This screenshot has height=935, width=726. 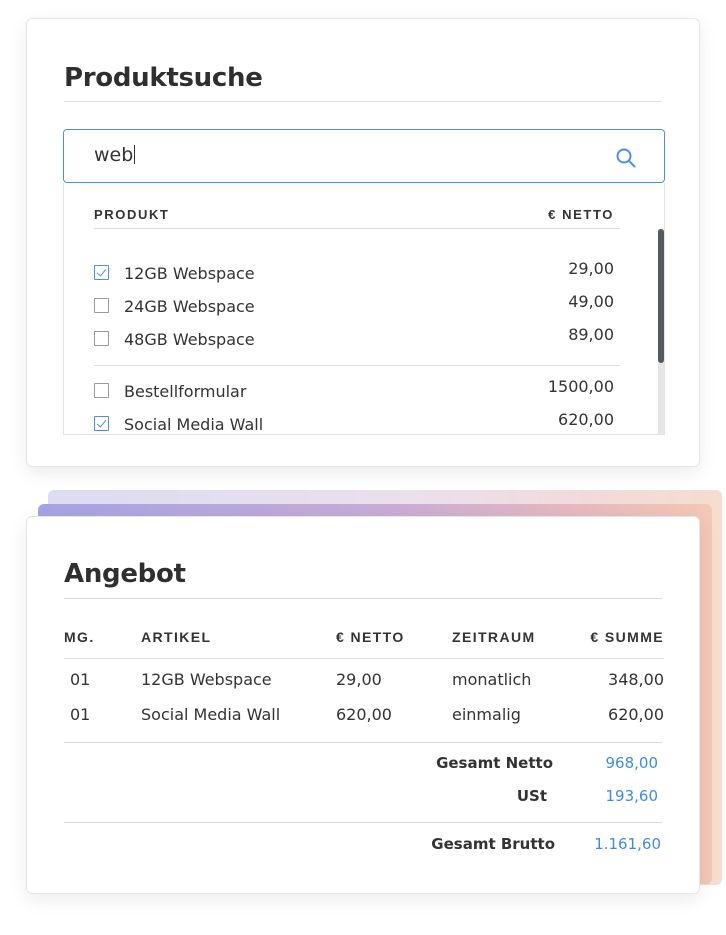 I want to click on result-price: 1500,00, so click(x=580, y=386).